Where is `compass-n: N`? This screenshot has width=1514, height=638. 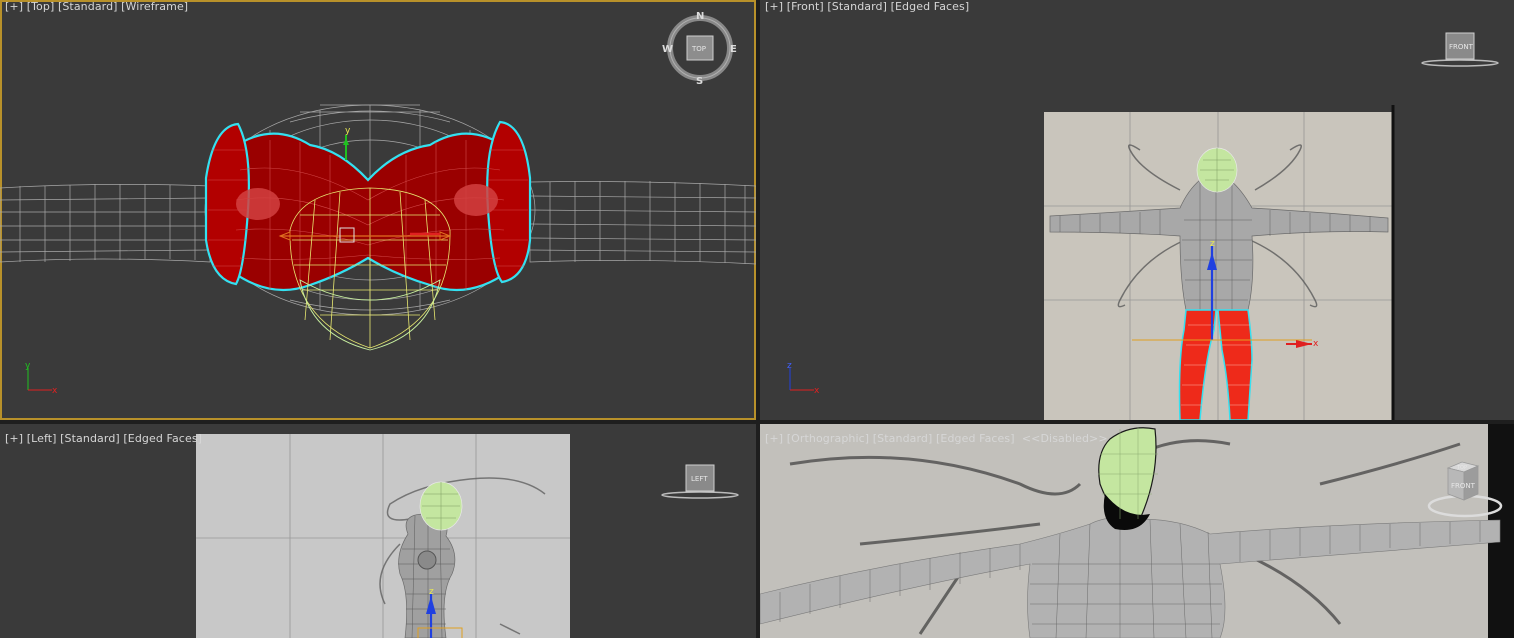 compass-n: N is located at coordinates (700, 16).